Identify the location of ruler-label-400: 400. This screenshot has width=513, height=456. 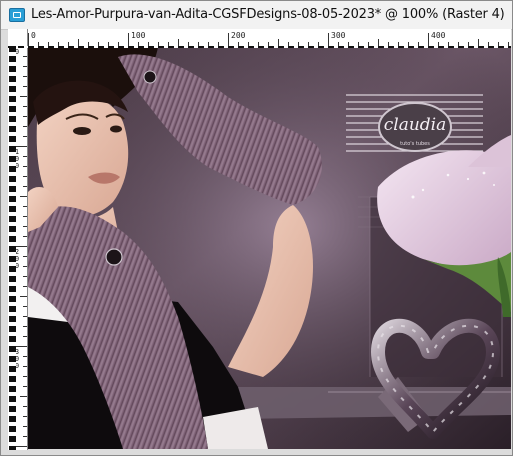
(438, 35).